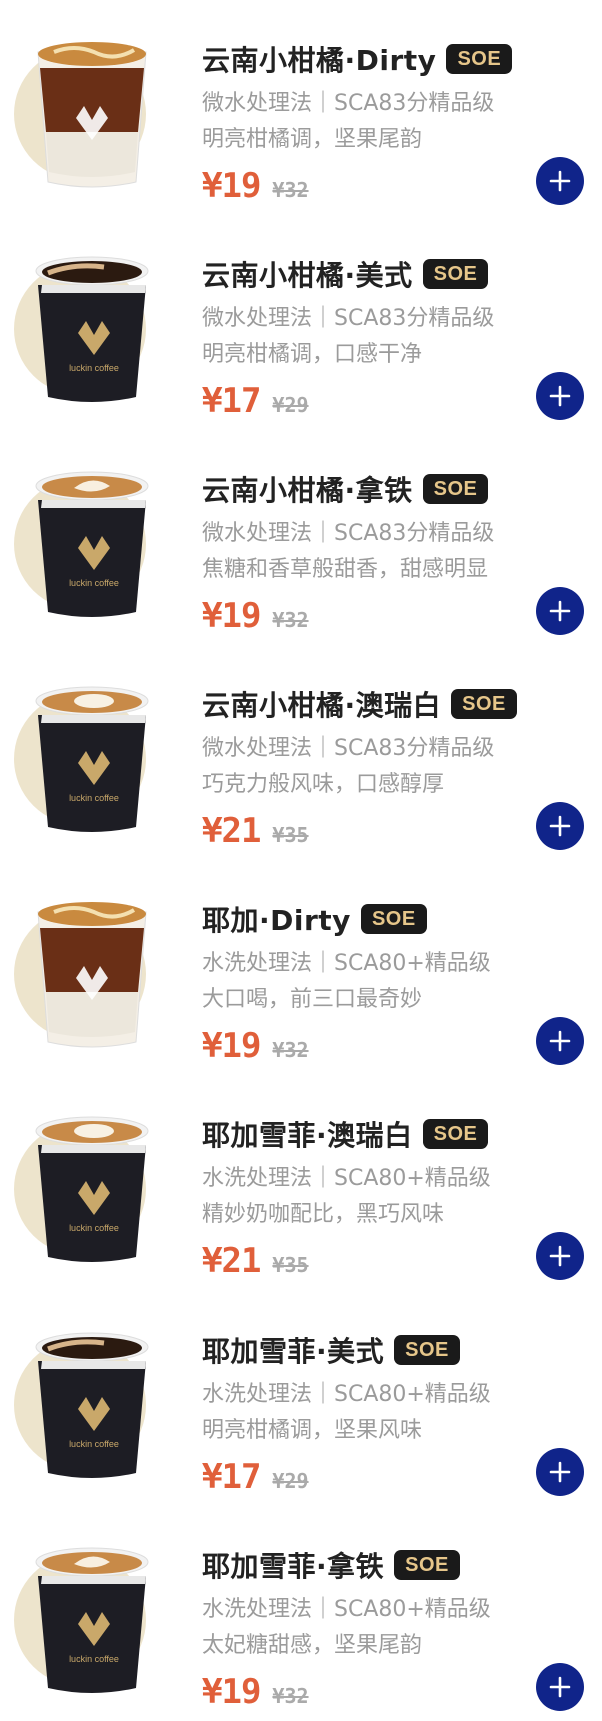 This screenshot has width=602, height=1721. Describe the element at coordinates (307, 274) in the screenshot. I see `product-name: 云南小柑橘·美式` at that location.